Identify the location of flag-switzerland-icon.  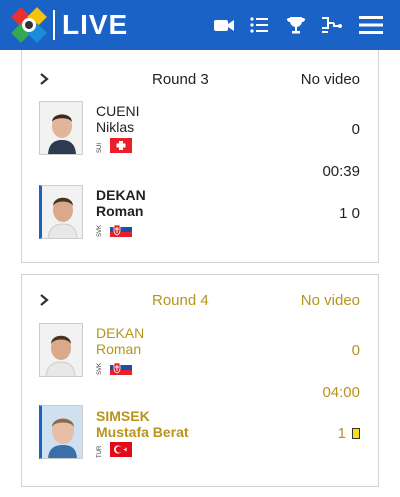
(121, 145).